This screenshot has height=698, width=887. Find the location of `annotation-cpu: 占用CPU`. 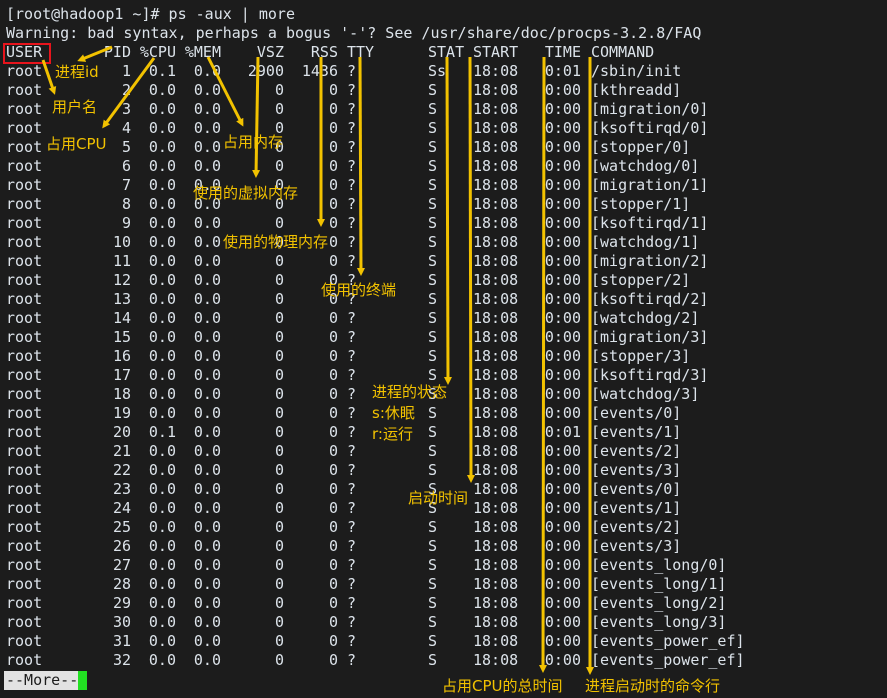

annotation-cpu: 占用CPU is located at coordinates (76, 144).